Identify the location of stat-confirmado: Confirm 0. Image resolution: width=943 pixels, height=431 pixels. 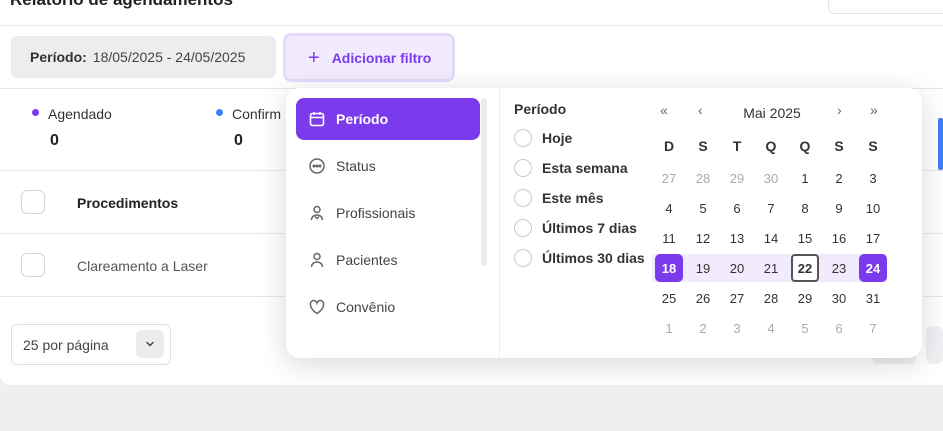
(249, 127).